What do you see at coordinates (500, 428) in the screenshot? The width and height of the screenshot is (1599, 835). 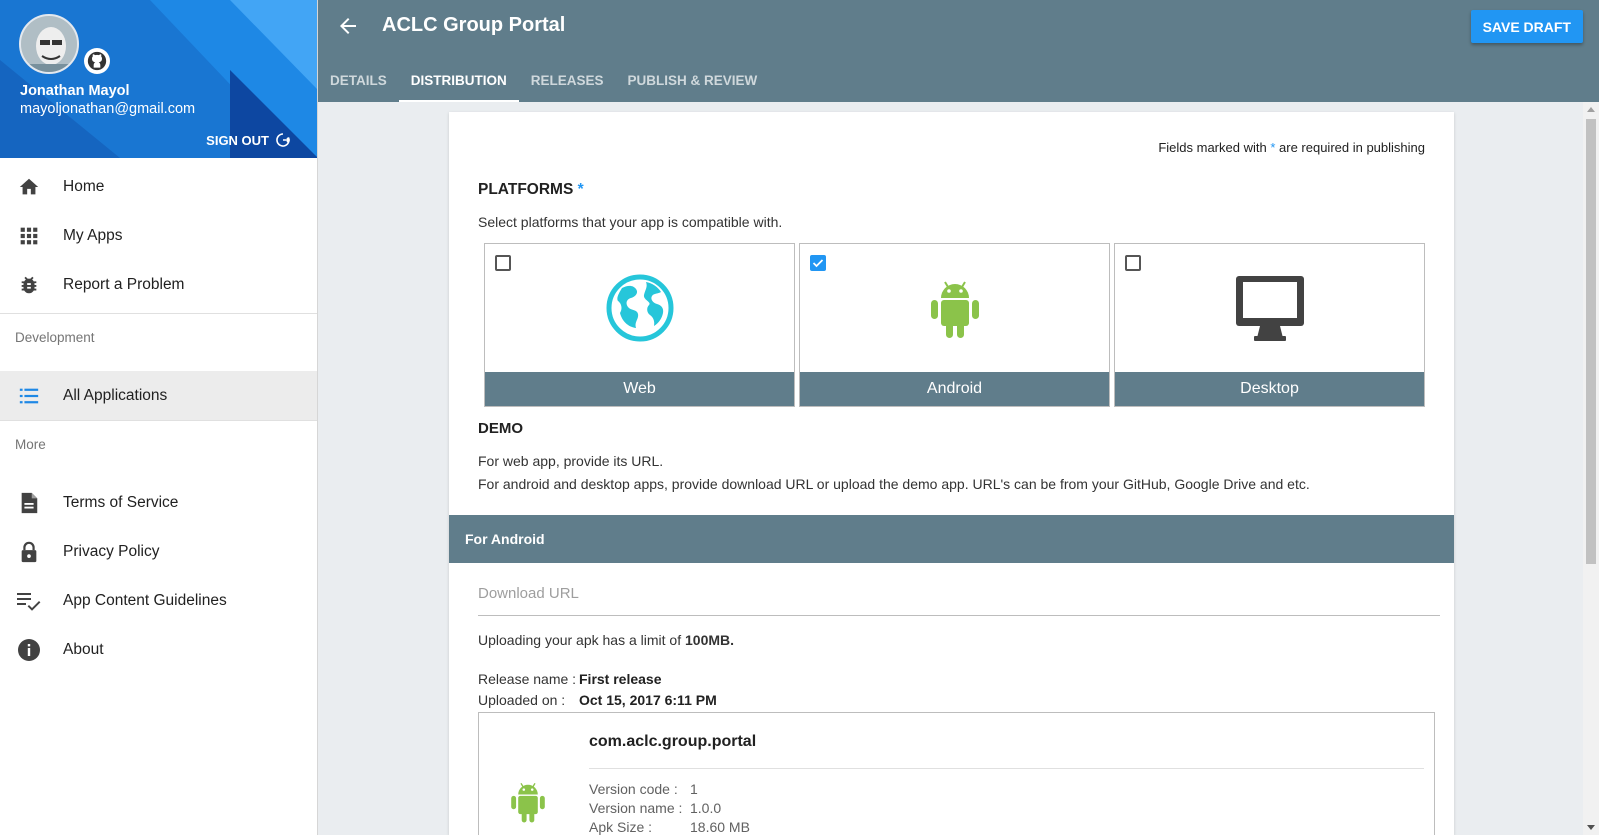 I see `demo-heading: DEMO` at bounding box center [500, 428].